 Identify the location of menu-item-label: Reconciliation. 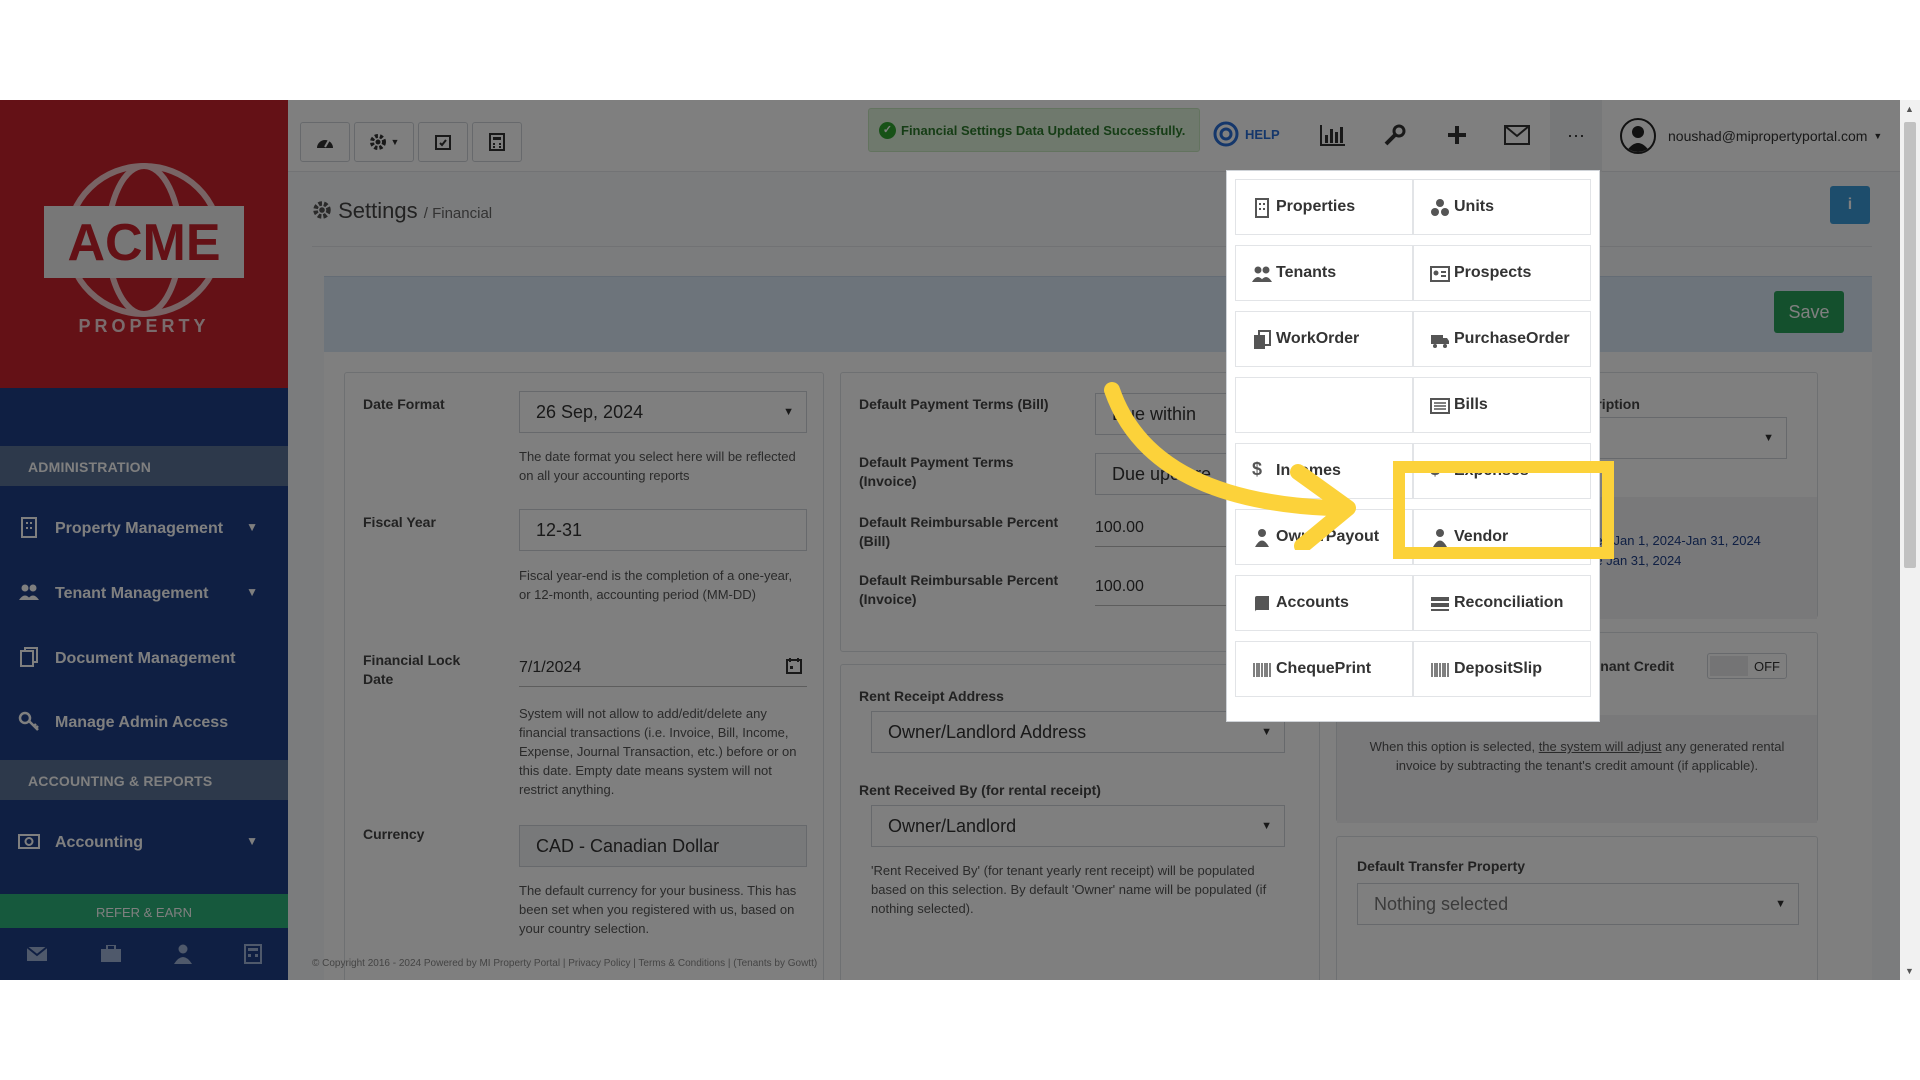
(1509, 602).